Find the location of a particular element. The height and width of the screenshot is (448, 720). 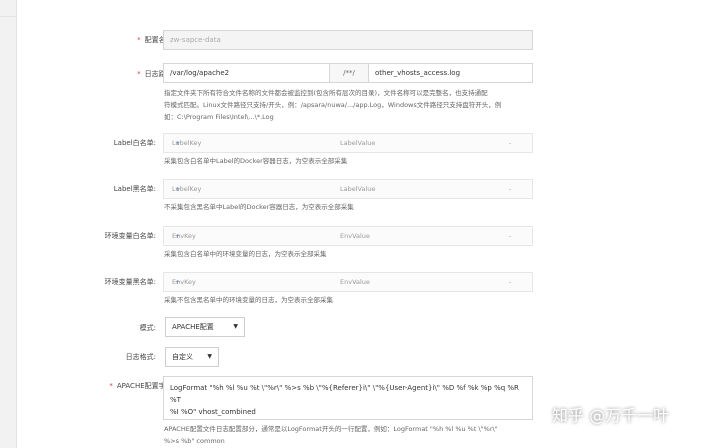

top-left-strip is located at coordinates (8, 8).